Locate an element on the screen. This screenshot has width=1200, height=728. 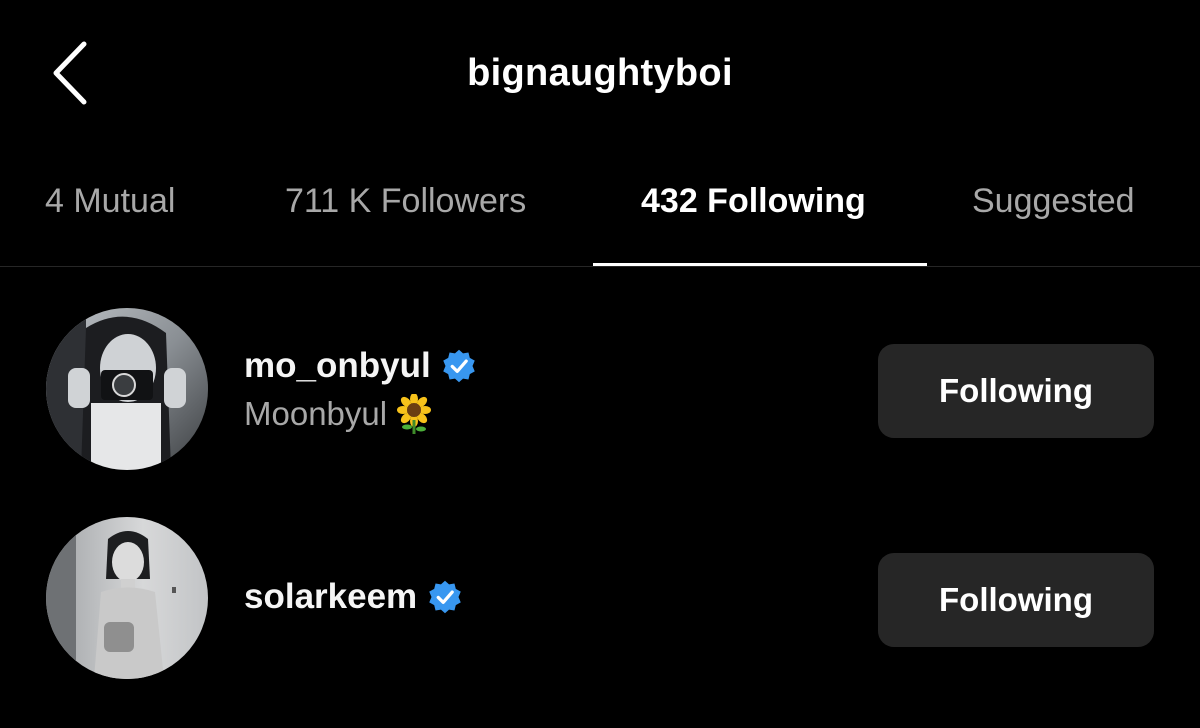
user-info: solarkeem is located at coordinates (353, 597).